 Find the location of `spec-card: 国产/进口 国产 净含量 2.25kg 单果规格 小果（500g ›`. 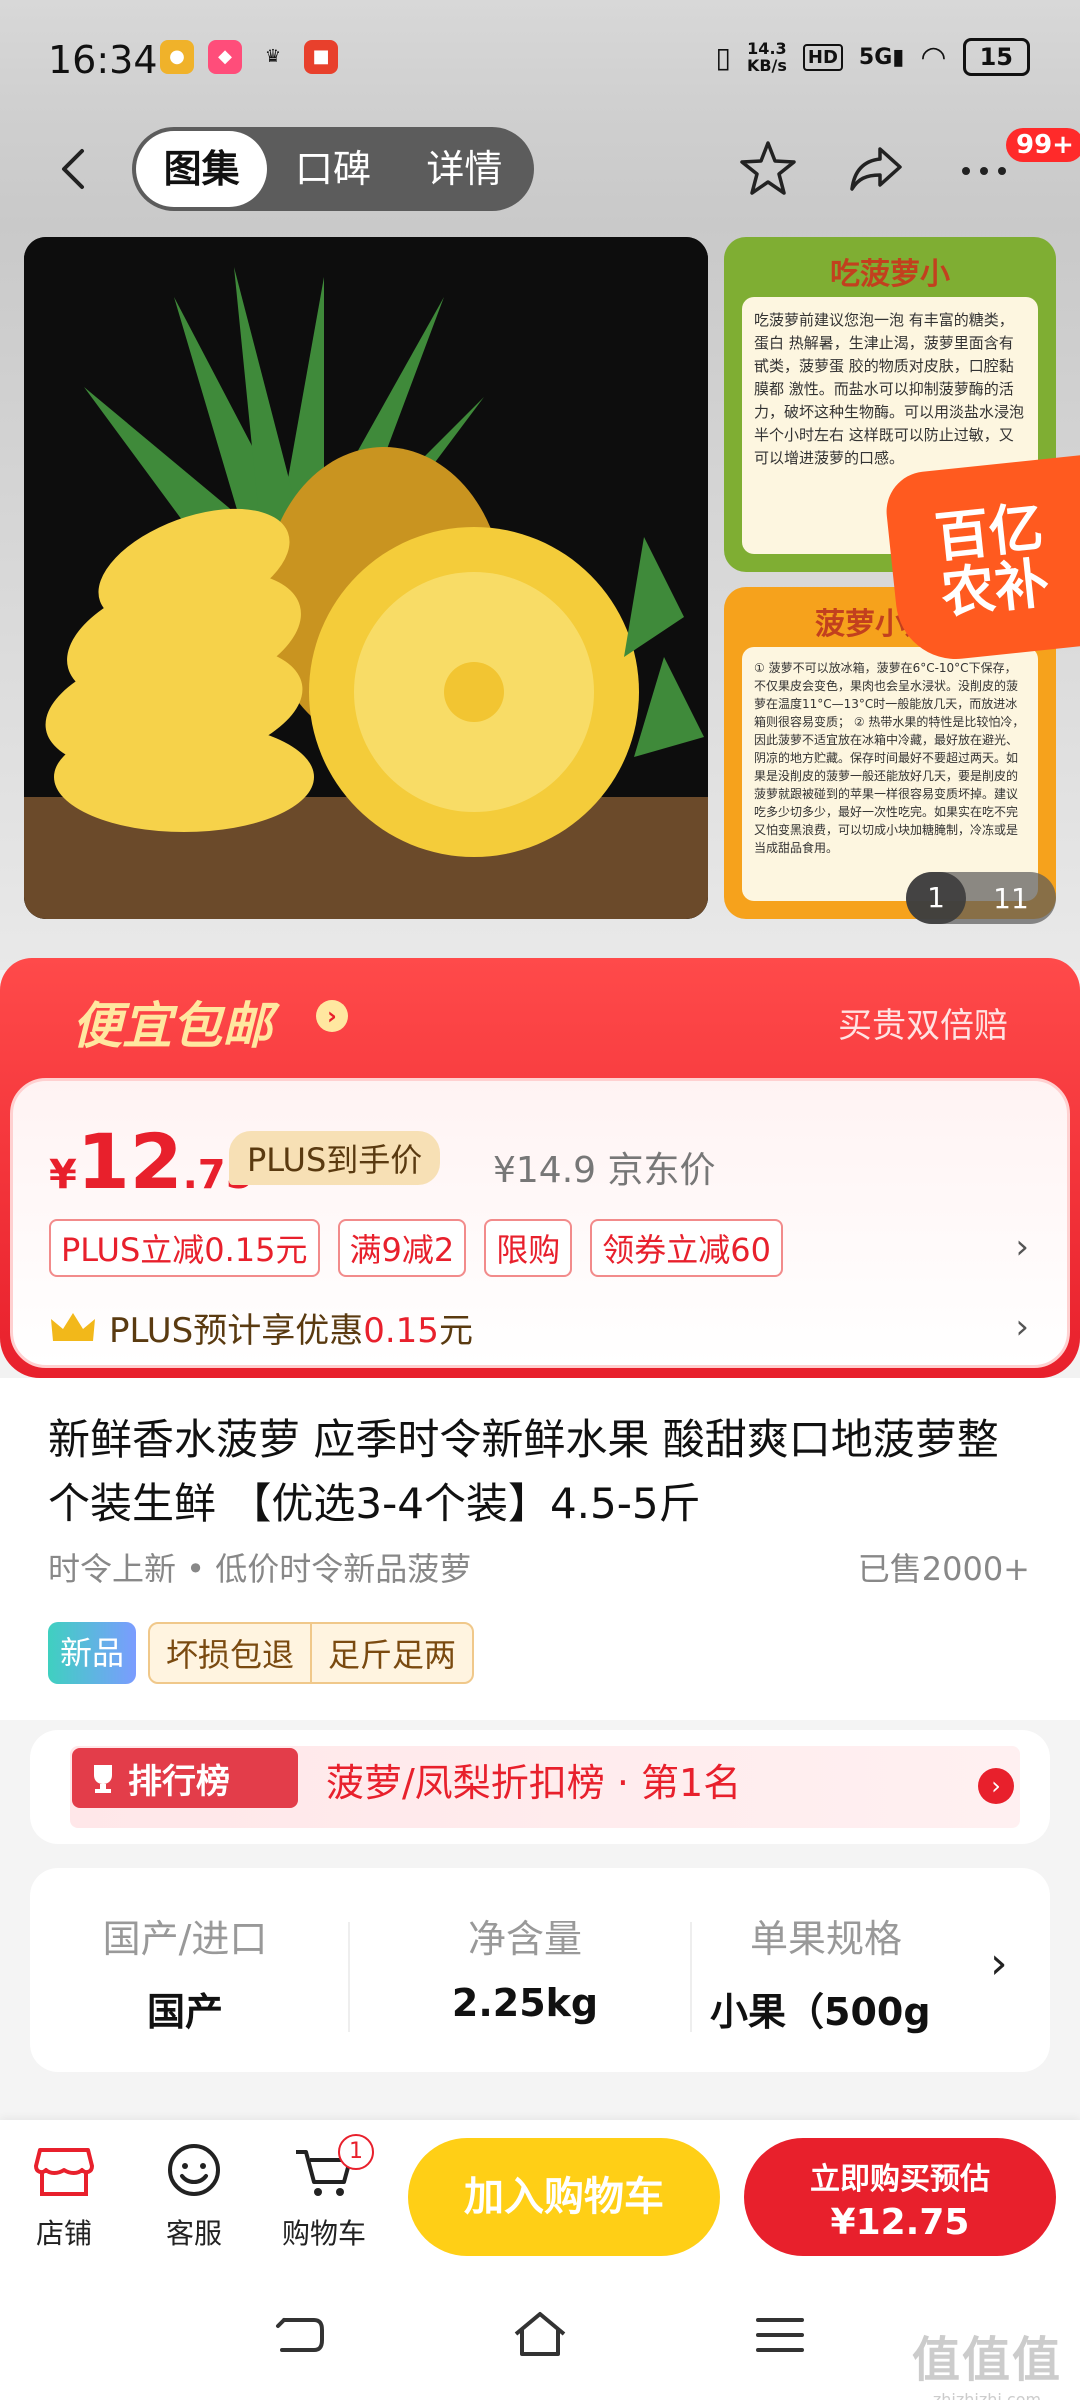

spec-card: 国产/进口 国产 净含量 2.25kg 单果规格 小果（500g › is located at coordinates (540, 1970).